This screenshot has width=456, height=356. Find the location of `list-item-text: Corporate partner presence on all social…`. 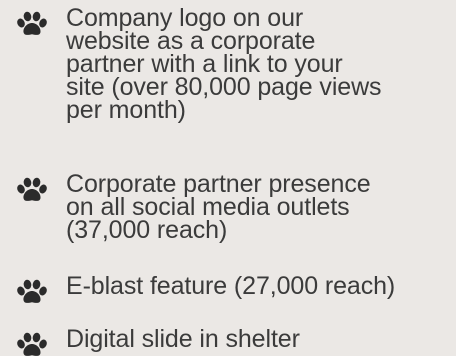

list-item-text: Corporate partner presence on all social… is located at coordinates (218, 207).